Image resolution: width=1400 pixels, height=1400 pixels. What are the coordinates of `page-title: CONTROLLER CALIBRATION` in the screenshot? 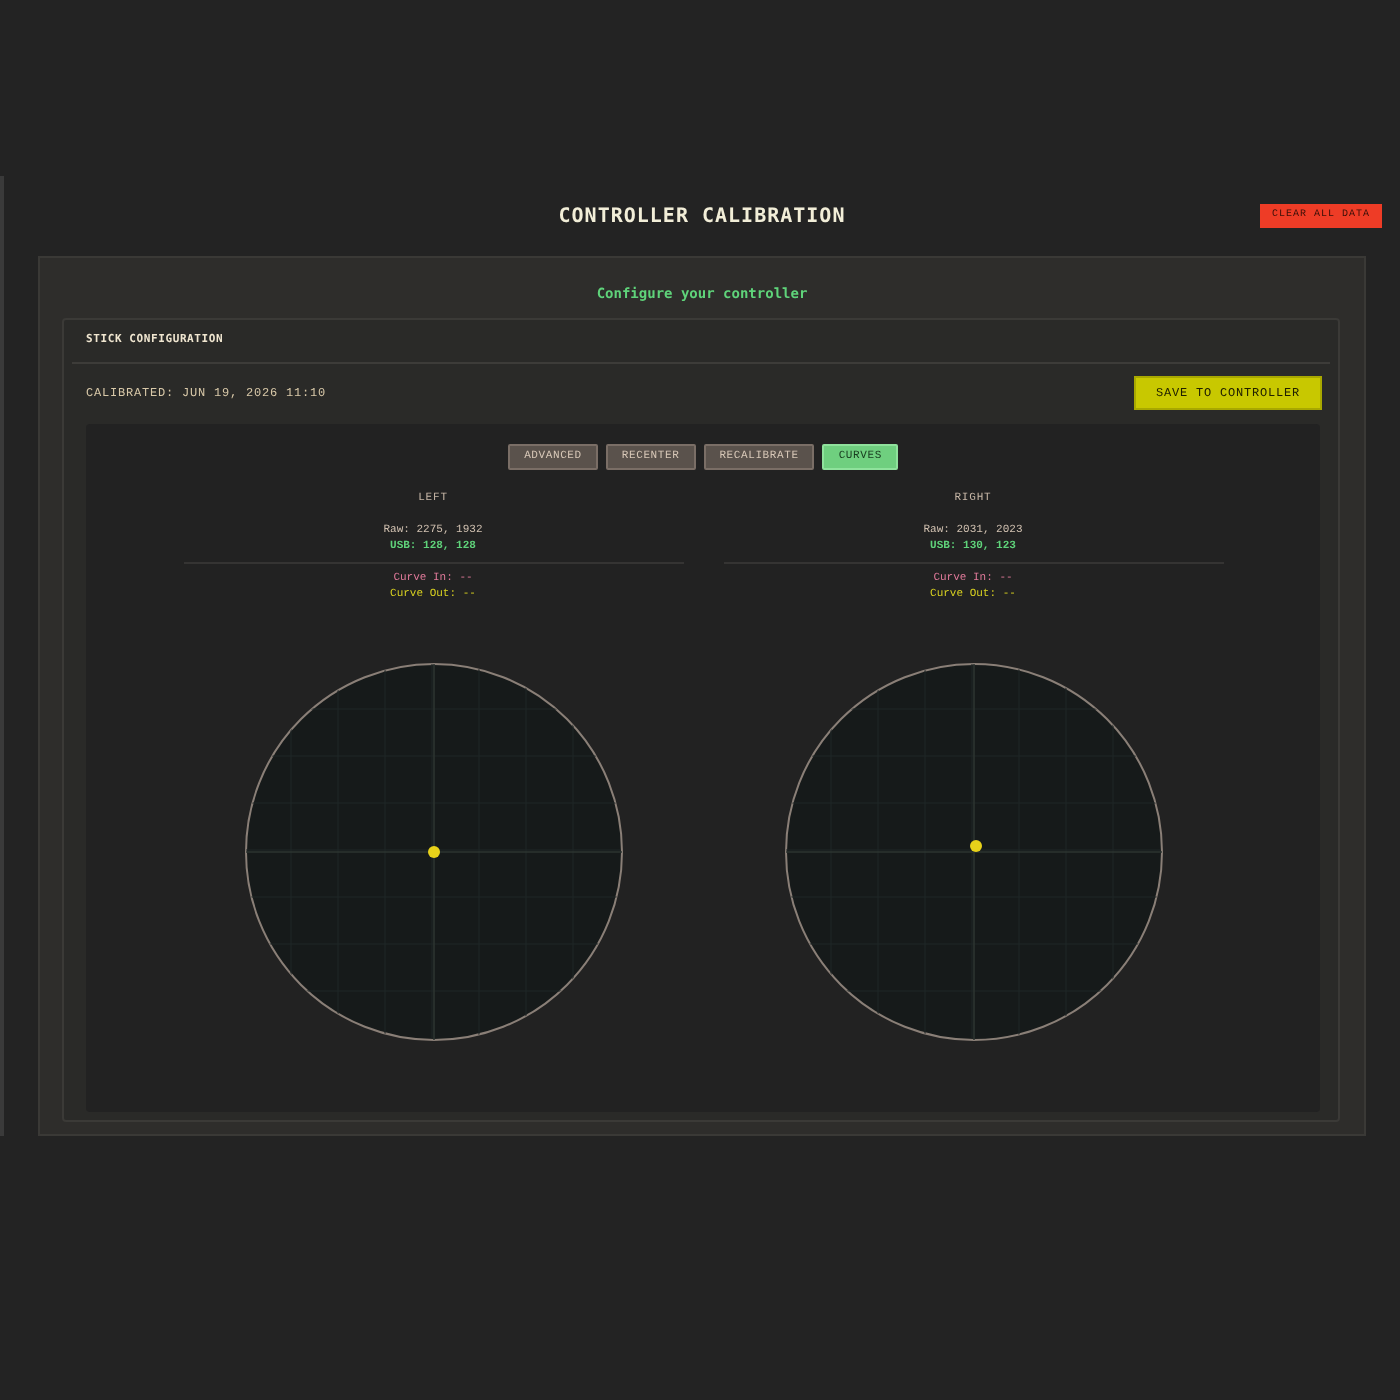 It's located at (702, 217).